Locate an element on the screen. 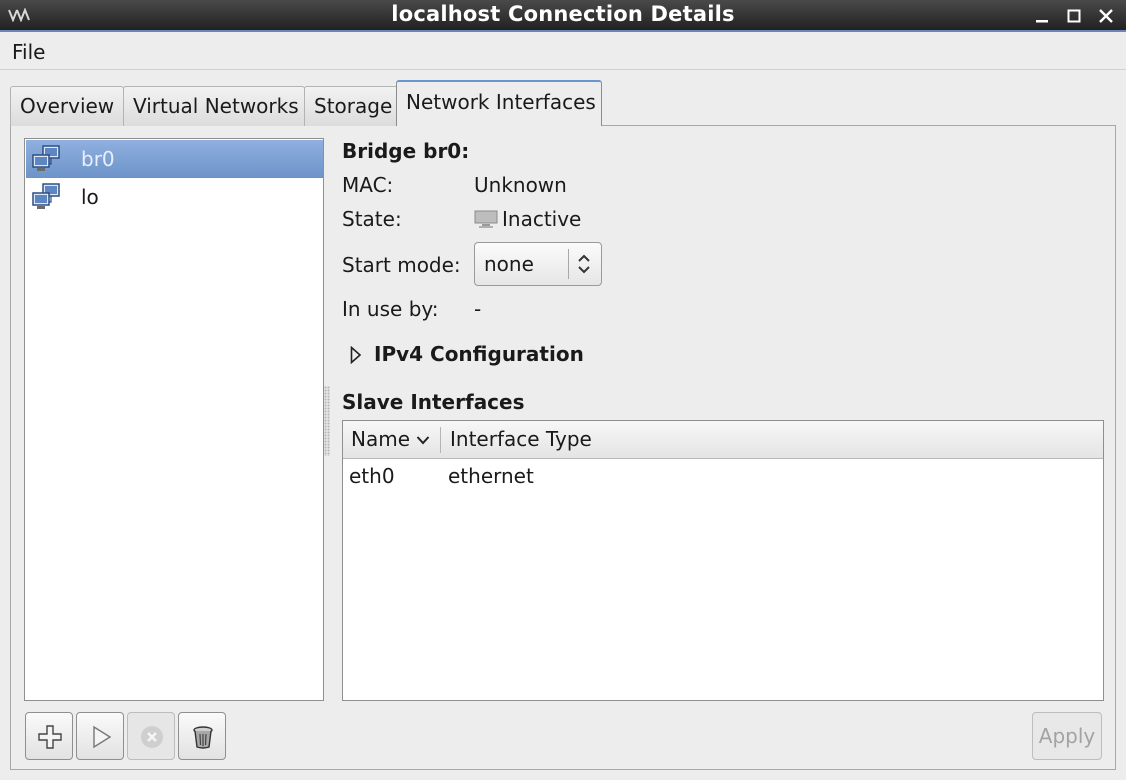 The height and width of the screenshot is (780, 1126). interface-label: lo is located at coordinates (90, 197).